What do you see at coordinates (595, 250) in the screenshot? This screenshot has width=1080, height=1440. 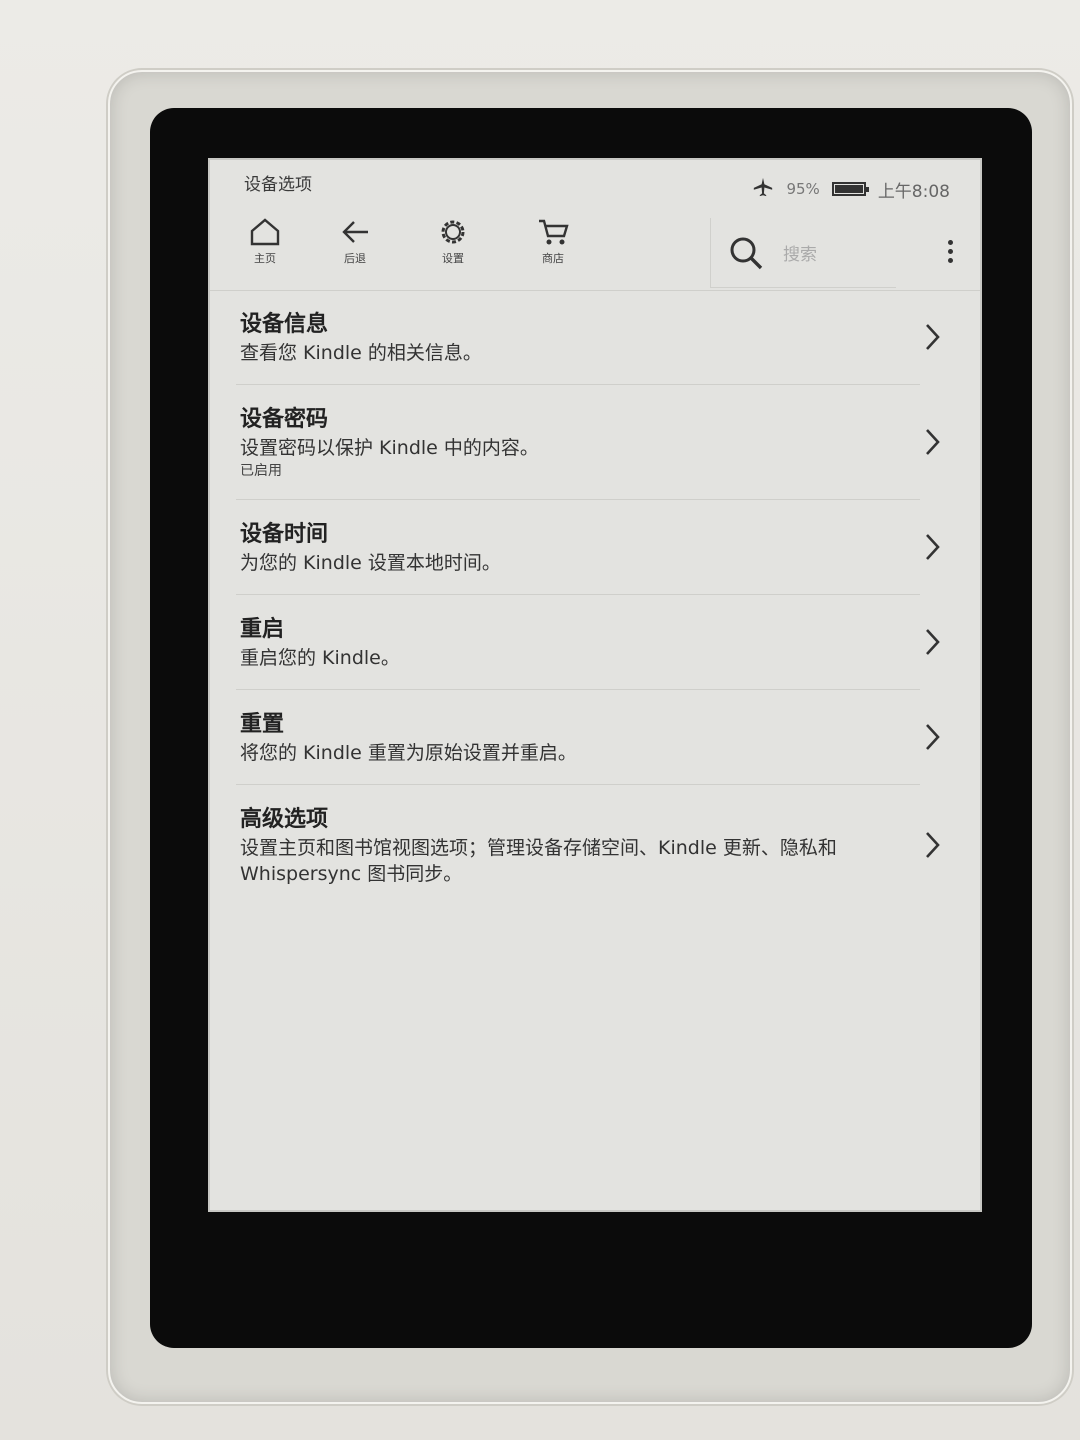 I see `toolbar: 主页 后退 设置 商店 搜索` at bounding box center [595, 250].